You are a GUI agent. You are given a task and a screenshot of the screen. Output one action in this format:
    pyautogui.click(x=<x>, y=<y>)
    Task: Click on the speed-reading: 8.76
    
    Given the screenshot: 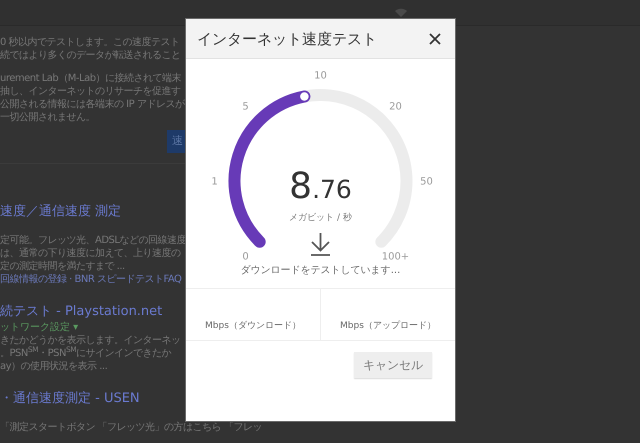 What is the action you would take?
    pyautogui.click(x=320, y=186)
    